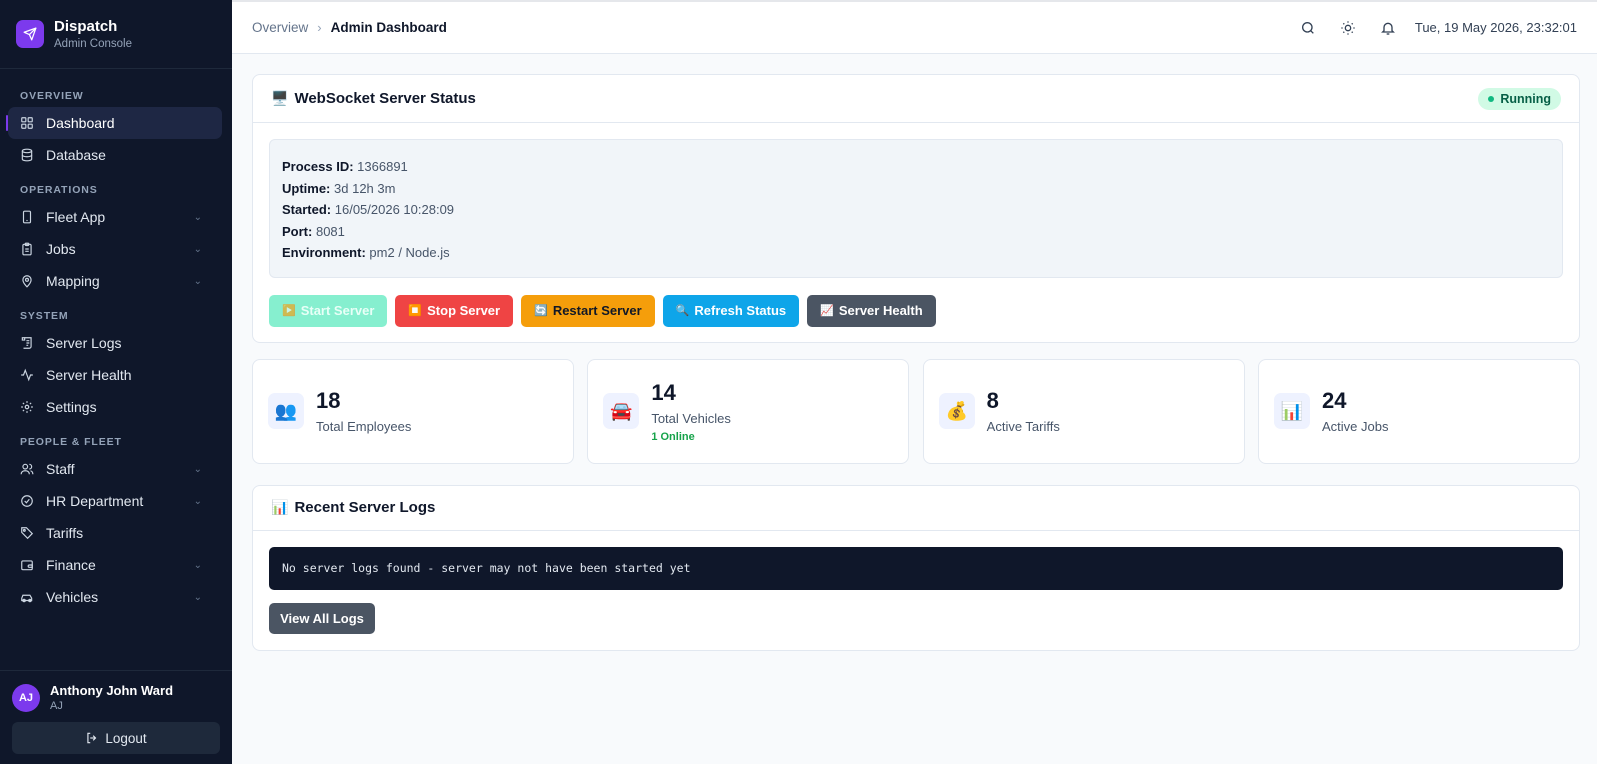 The image size is (1597, 764). I want to click on refresh-status-button: 🔍 Refresh Status, so click(731, 310).